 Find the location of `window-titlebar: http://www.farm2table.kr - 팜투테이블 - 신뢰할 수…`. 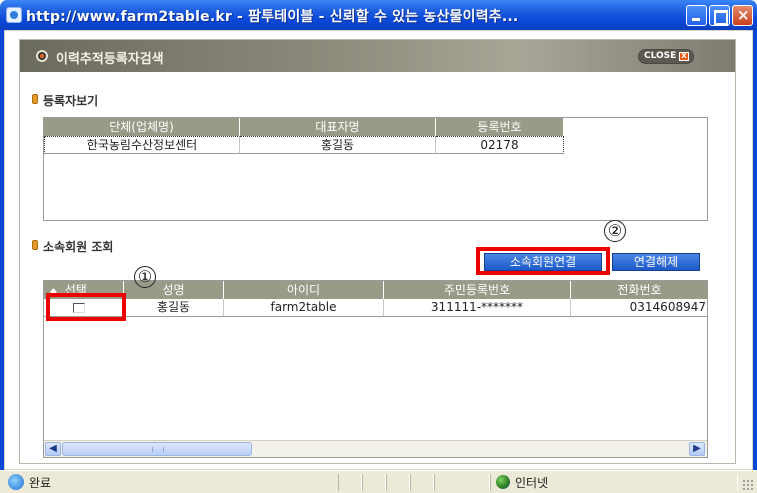

window-titlebar: http://www.farm2table.kr - 팜투테이블 - 신뢰할 수… is located at coordinates (378, 15).